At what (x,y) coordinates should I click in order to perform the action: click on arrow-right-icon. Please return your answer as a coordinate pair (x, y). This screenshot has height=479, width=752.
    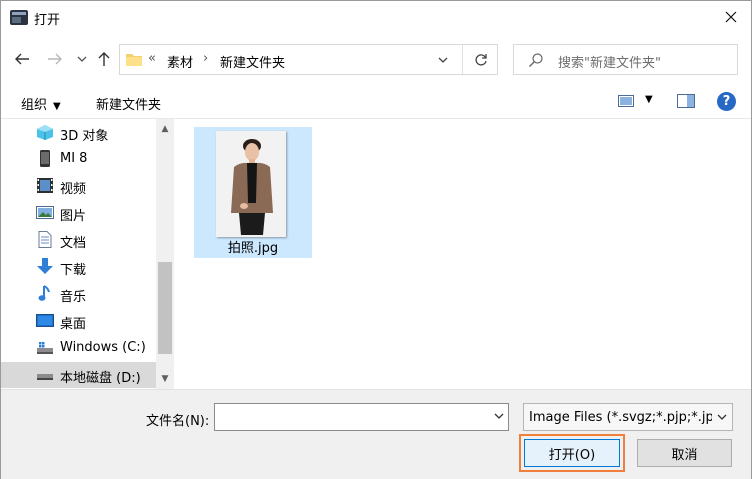
    Looking at the image, I should click on (55, 59).